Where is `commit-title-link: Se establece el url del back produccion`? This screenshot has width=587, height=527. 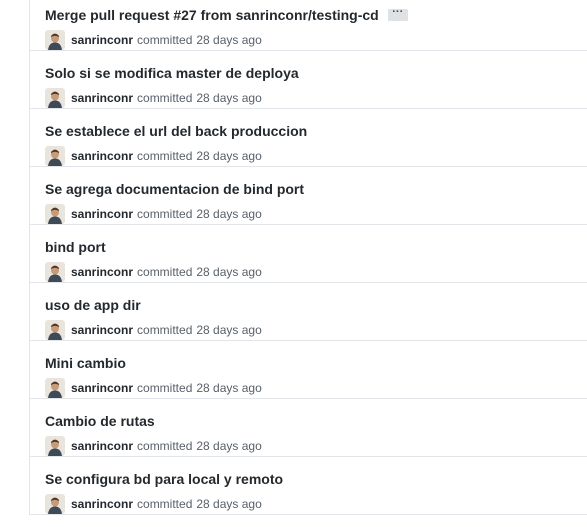 commit-title-link: Se establece el url del back produccion is located at coordinates (176, 131).